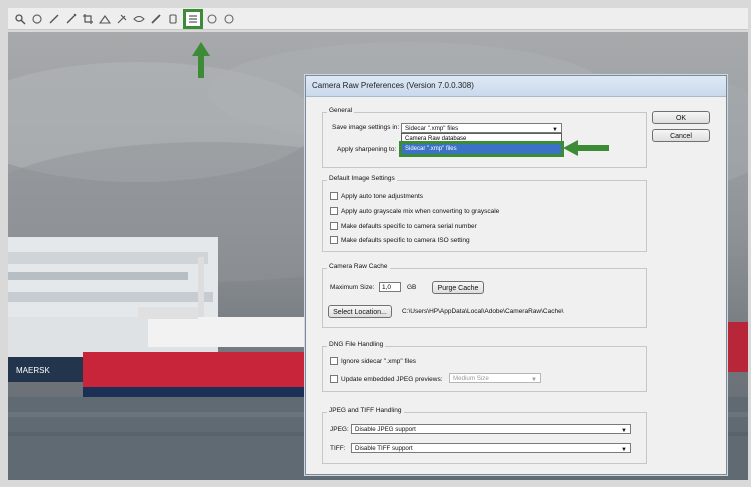 This screenshot has width=751, height=487. I want to click on straighten-icon, so click(105, 19).